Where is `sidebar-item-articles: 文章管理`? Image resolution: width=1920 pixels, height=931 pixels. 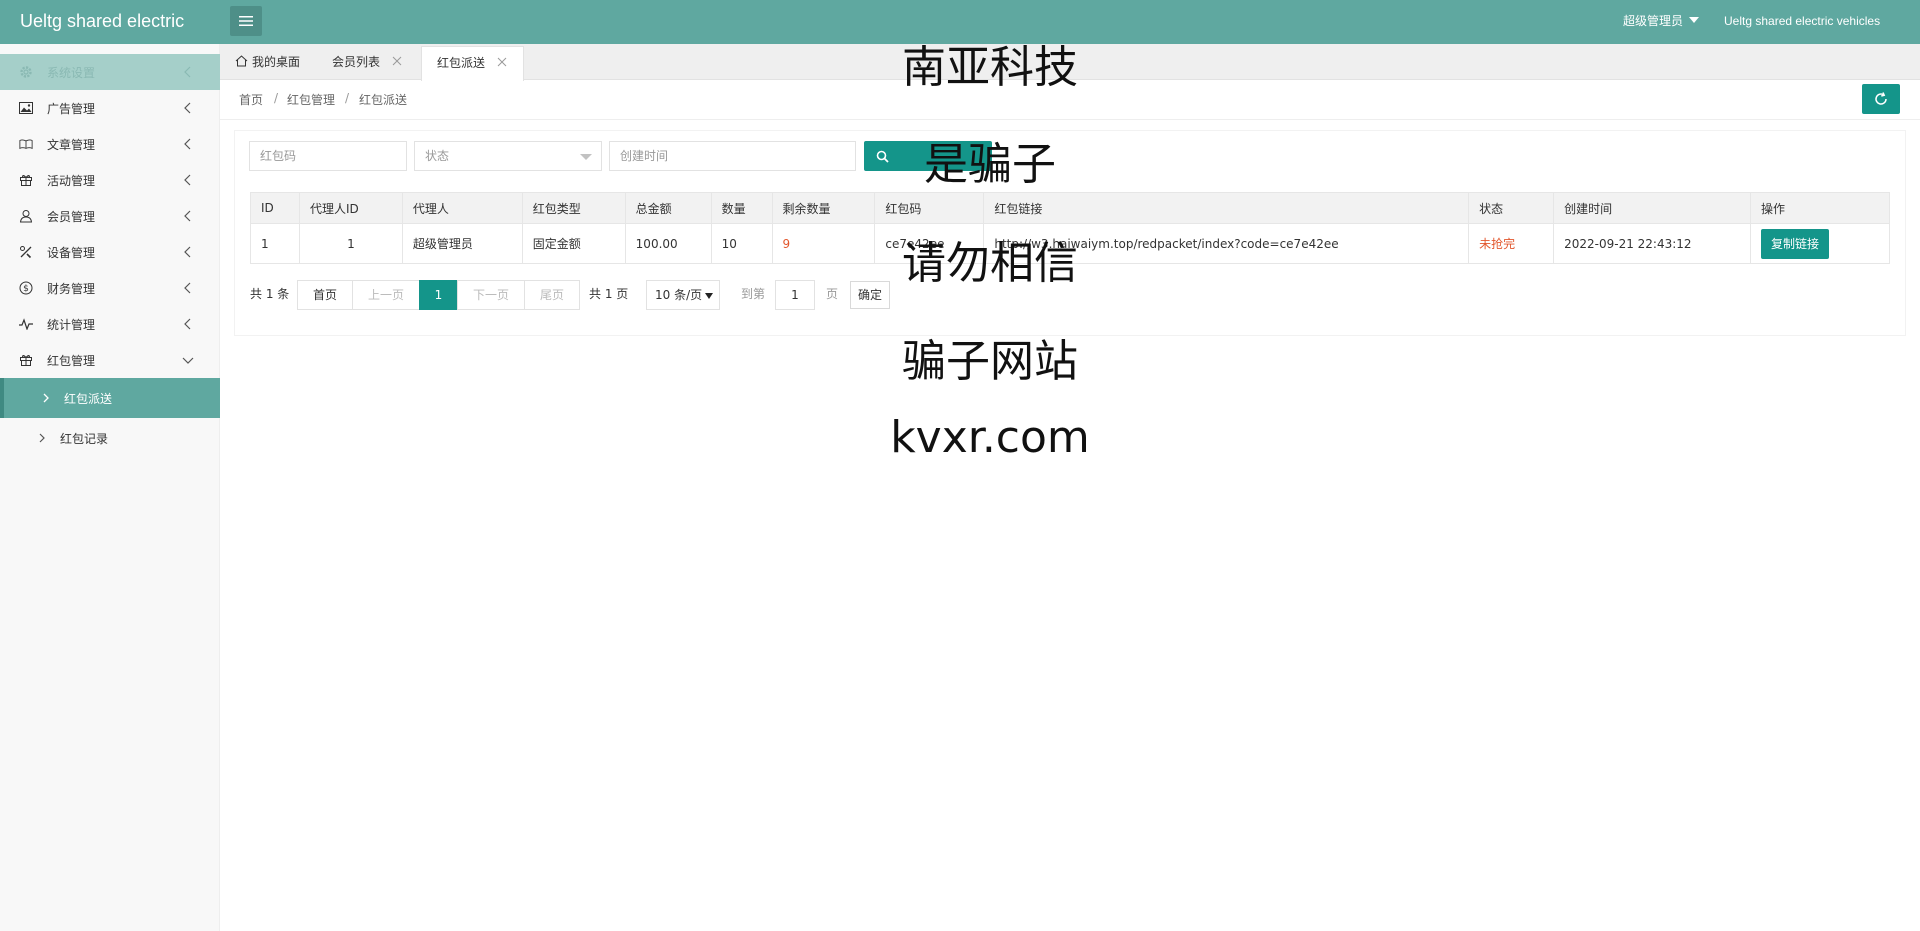 sidebar-item-articles: 文章管理 is located at coordinates (110, 144).